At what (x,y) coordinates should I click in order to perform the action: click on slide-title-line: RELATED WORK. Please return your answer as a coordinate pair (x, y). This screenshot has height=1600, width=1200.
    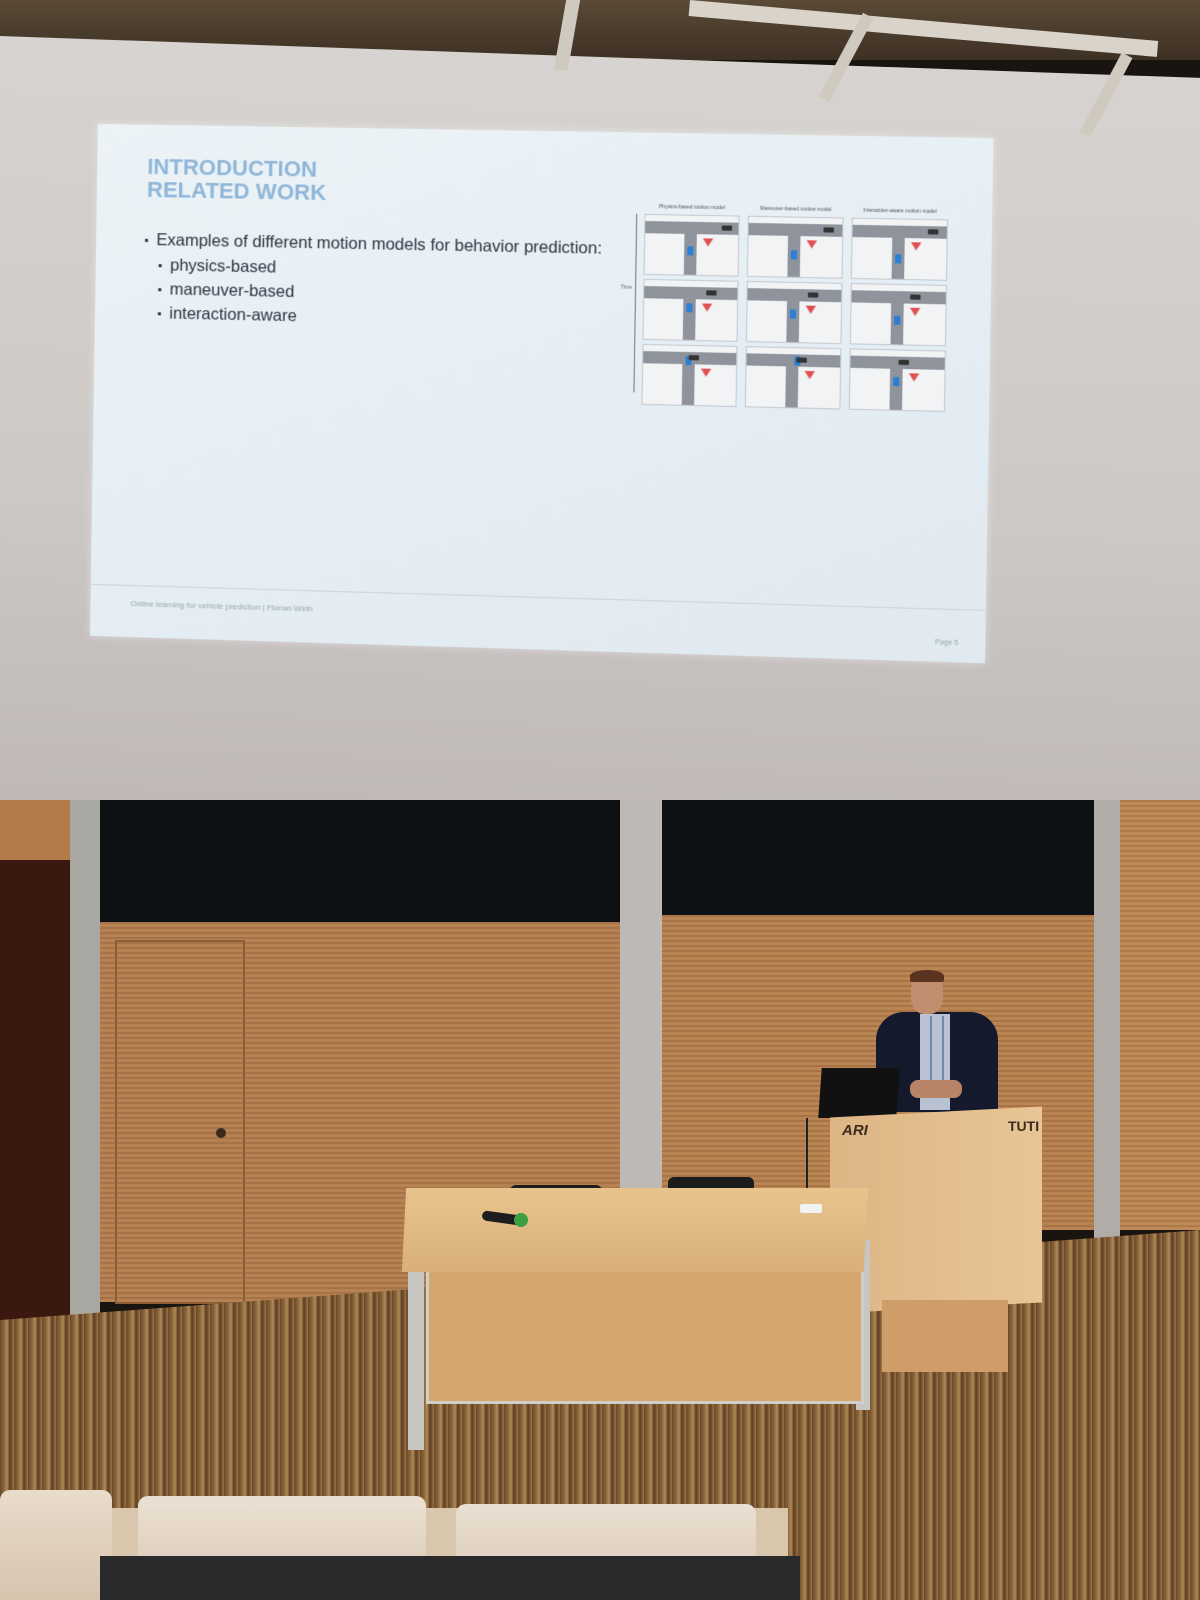
    Looking at the image, I should click on (236, 191).